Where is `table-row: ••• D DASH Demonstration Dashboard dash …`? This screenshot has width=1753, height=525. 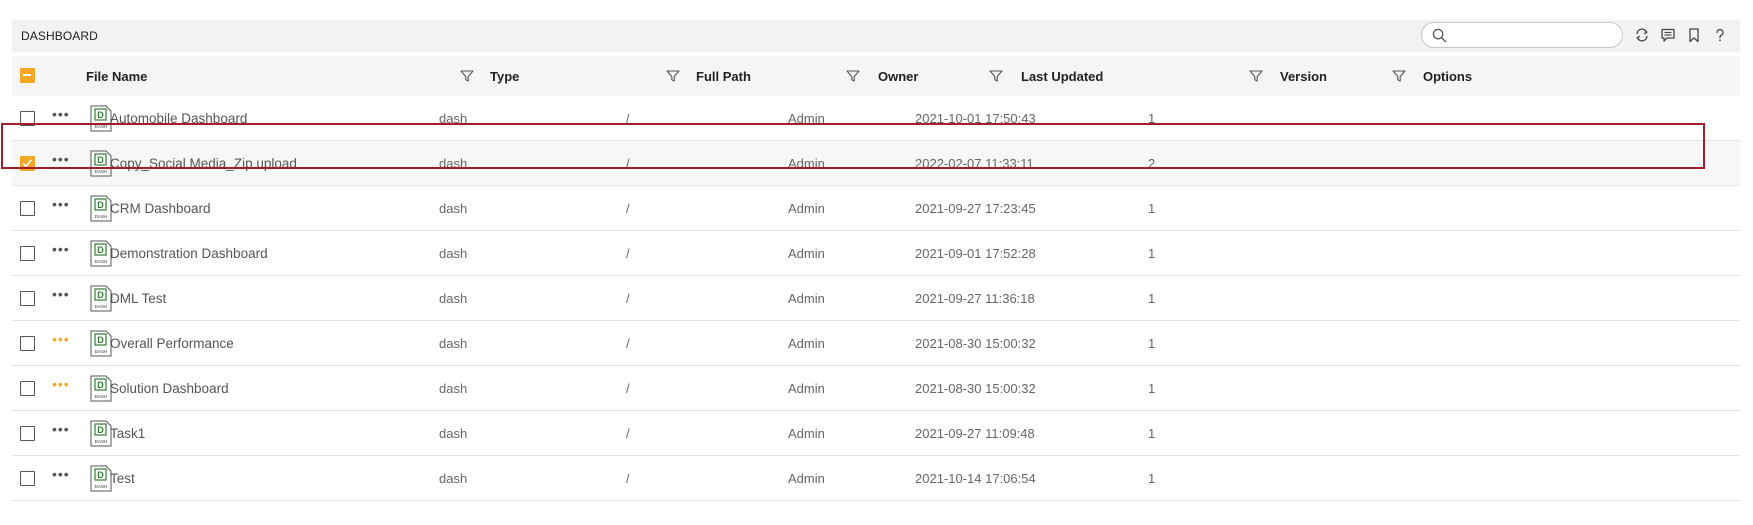 table-row: ••• D DASH Demonstration Dashboard dash … is located at coordinates (876, 253).